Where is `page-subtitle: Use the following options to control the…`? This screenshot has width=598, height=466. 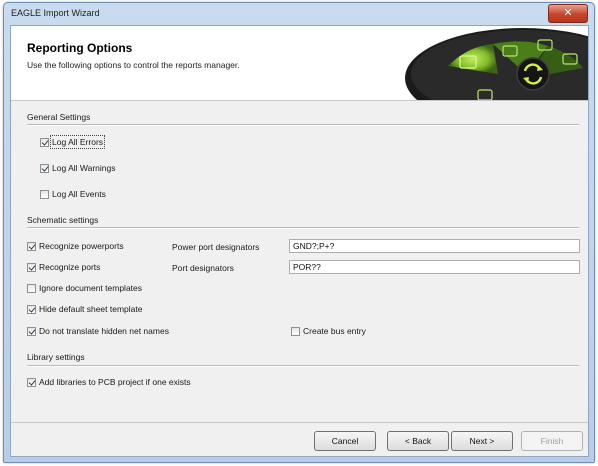 page-subtitle: Use the following options to control the… is located at coordinates (133, 65).